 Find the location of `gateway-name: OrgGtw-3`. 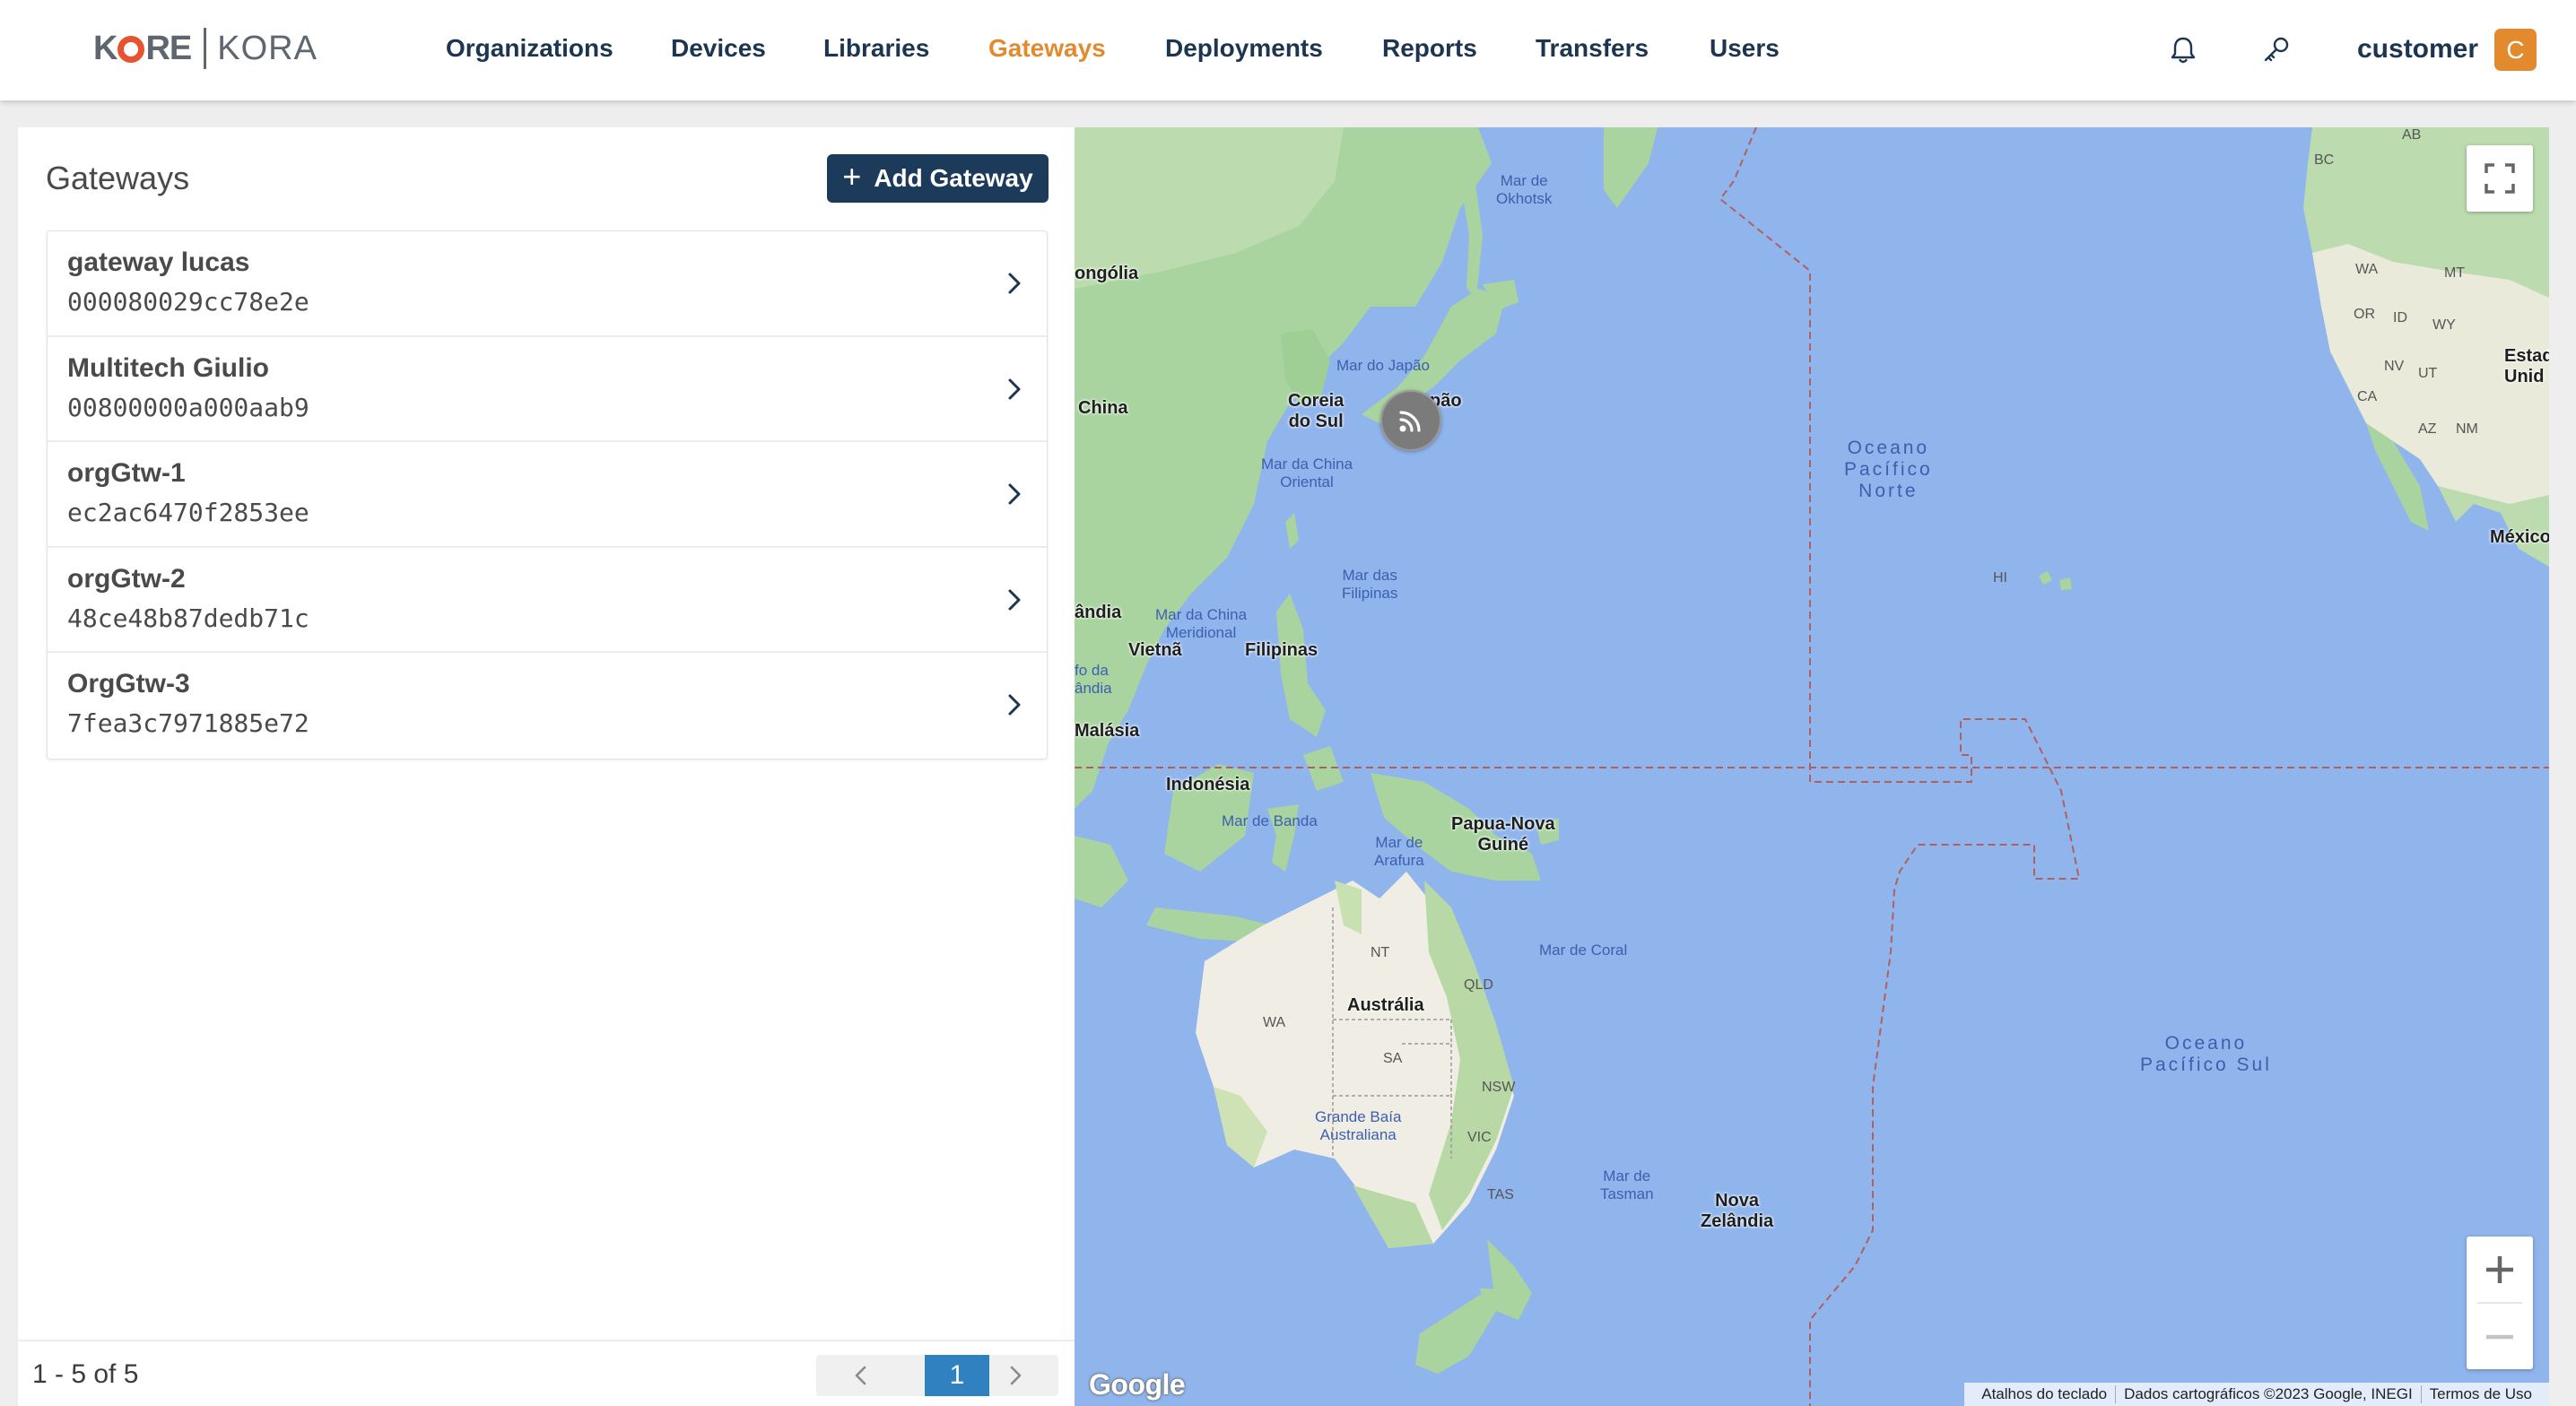

gateway-name: OrgGtw-3 is located at coordinates (128, 684).